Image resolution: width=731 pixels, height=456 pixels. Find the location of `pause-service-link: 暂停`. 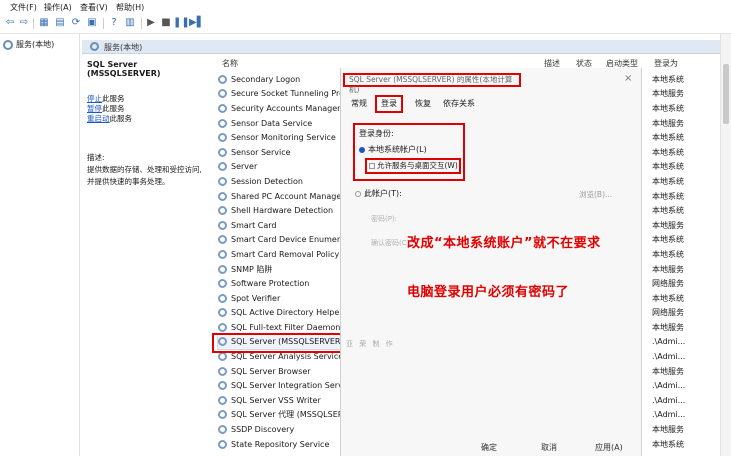

pause-service-link: 暂停 is located at coordinates (94, 108).